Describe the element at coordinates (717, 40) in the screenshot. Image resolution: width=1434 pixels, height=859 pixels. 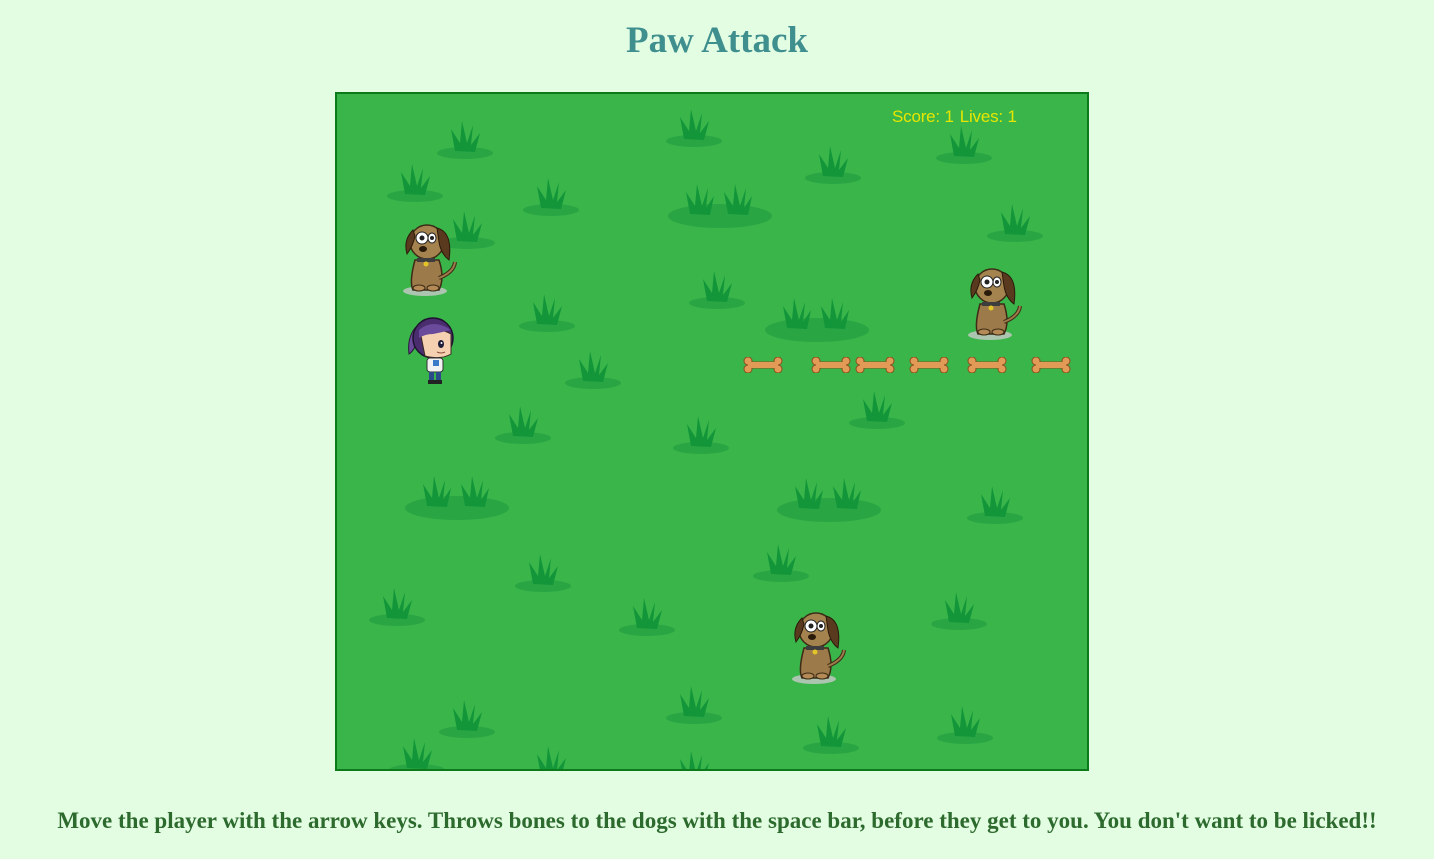
I see `page-title: Paw Attack` at that location.